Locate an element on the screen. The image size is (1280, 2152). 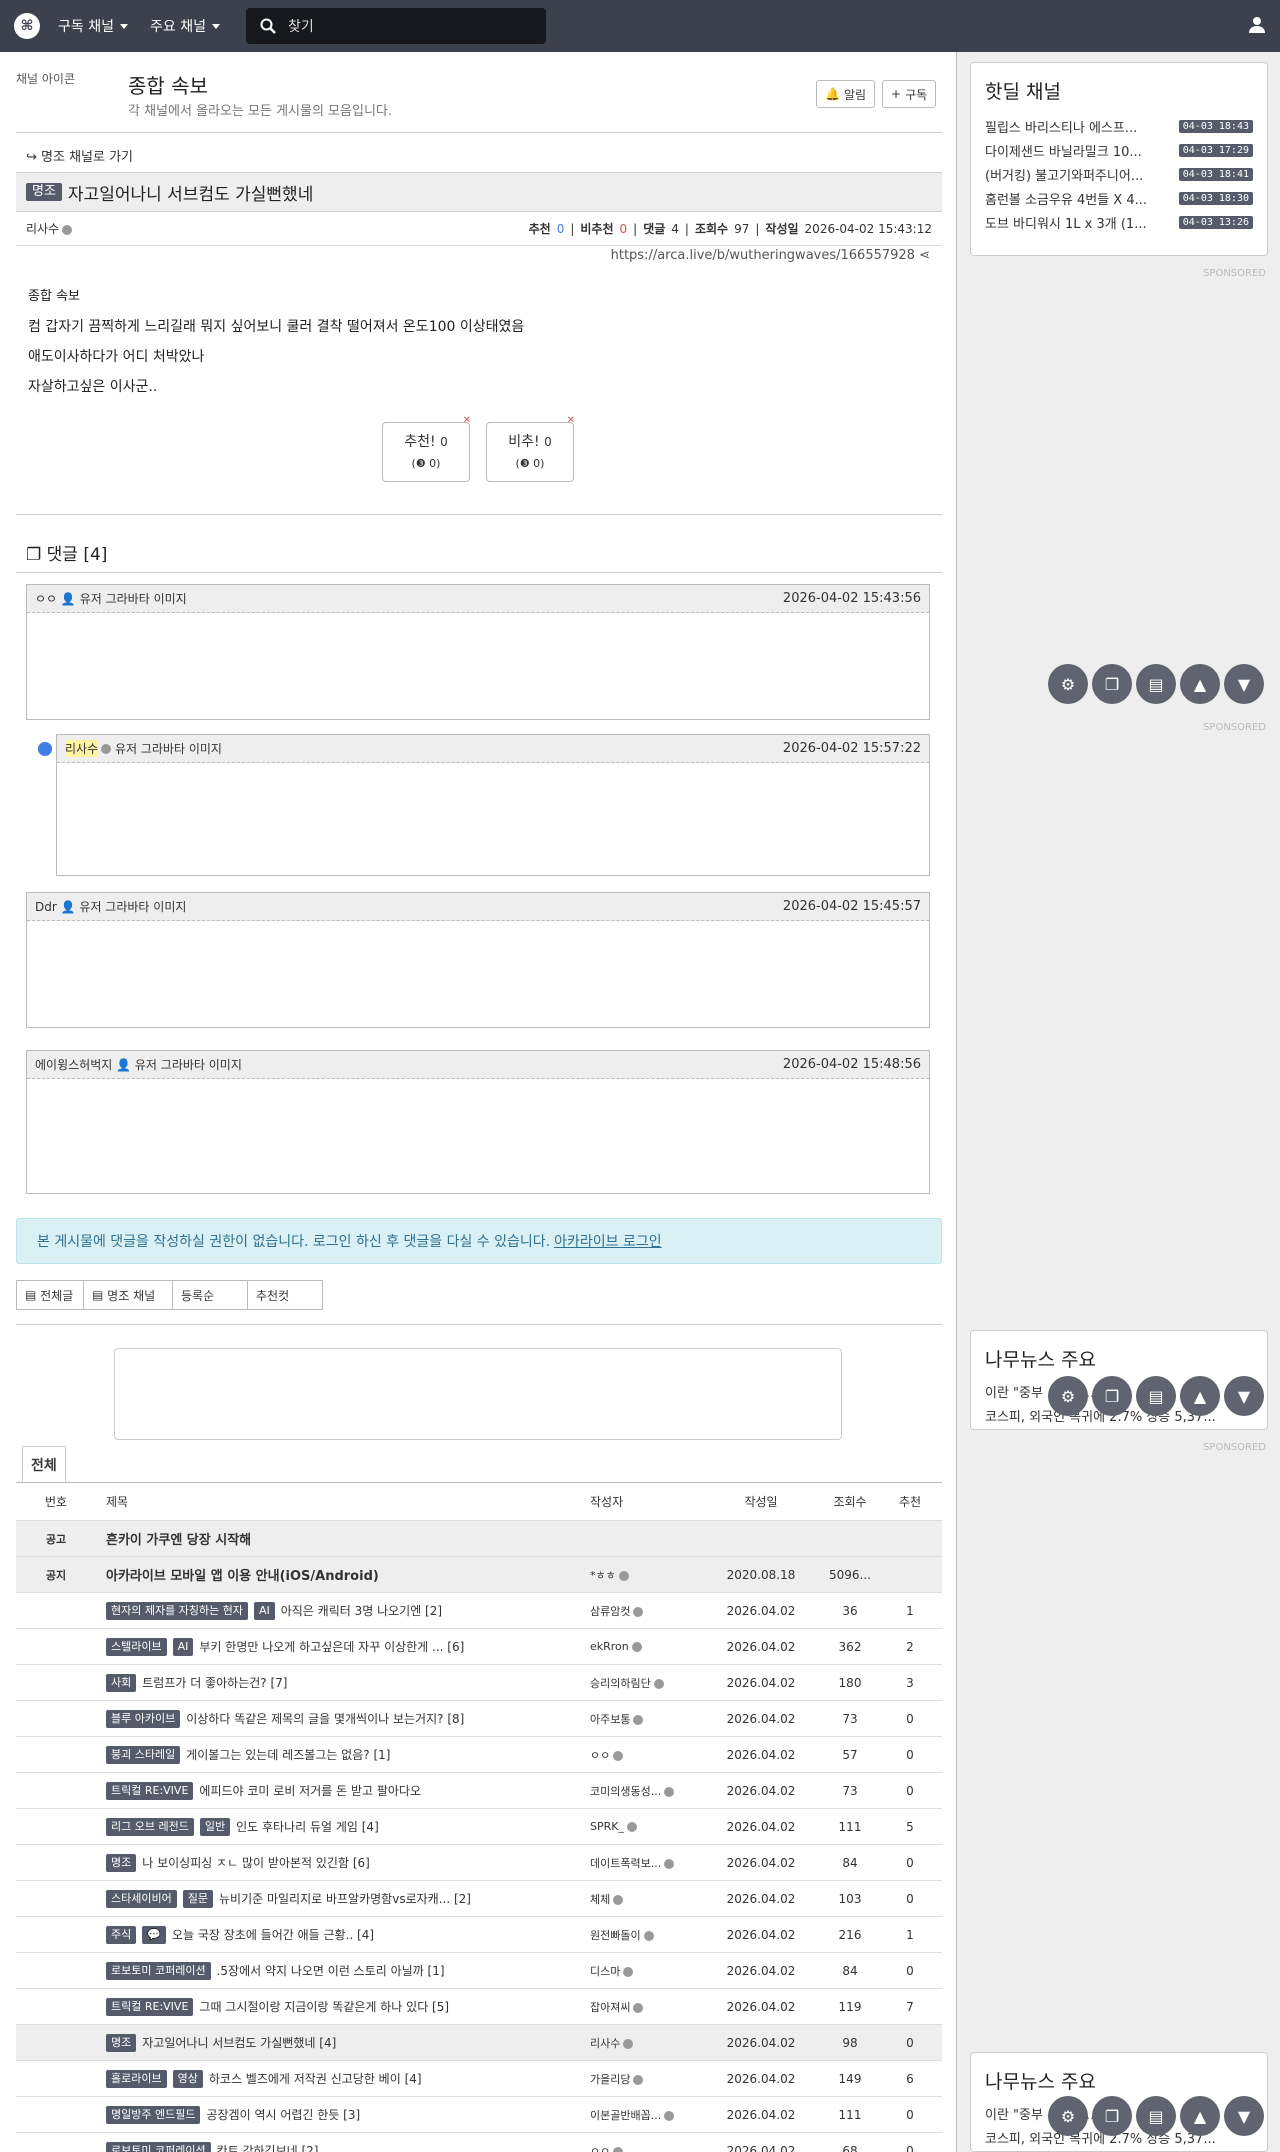
table-row: 로보토미 코퍼레이션 칸트 강하긴보네 [2] ㅇㅇ 2026.04.02 68 0 is located at coordinates (479, 2142).